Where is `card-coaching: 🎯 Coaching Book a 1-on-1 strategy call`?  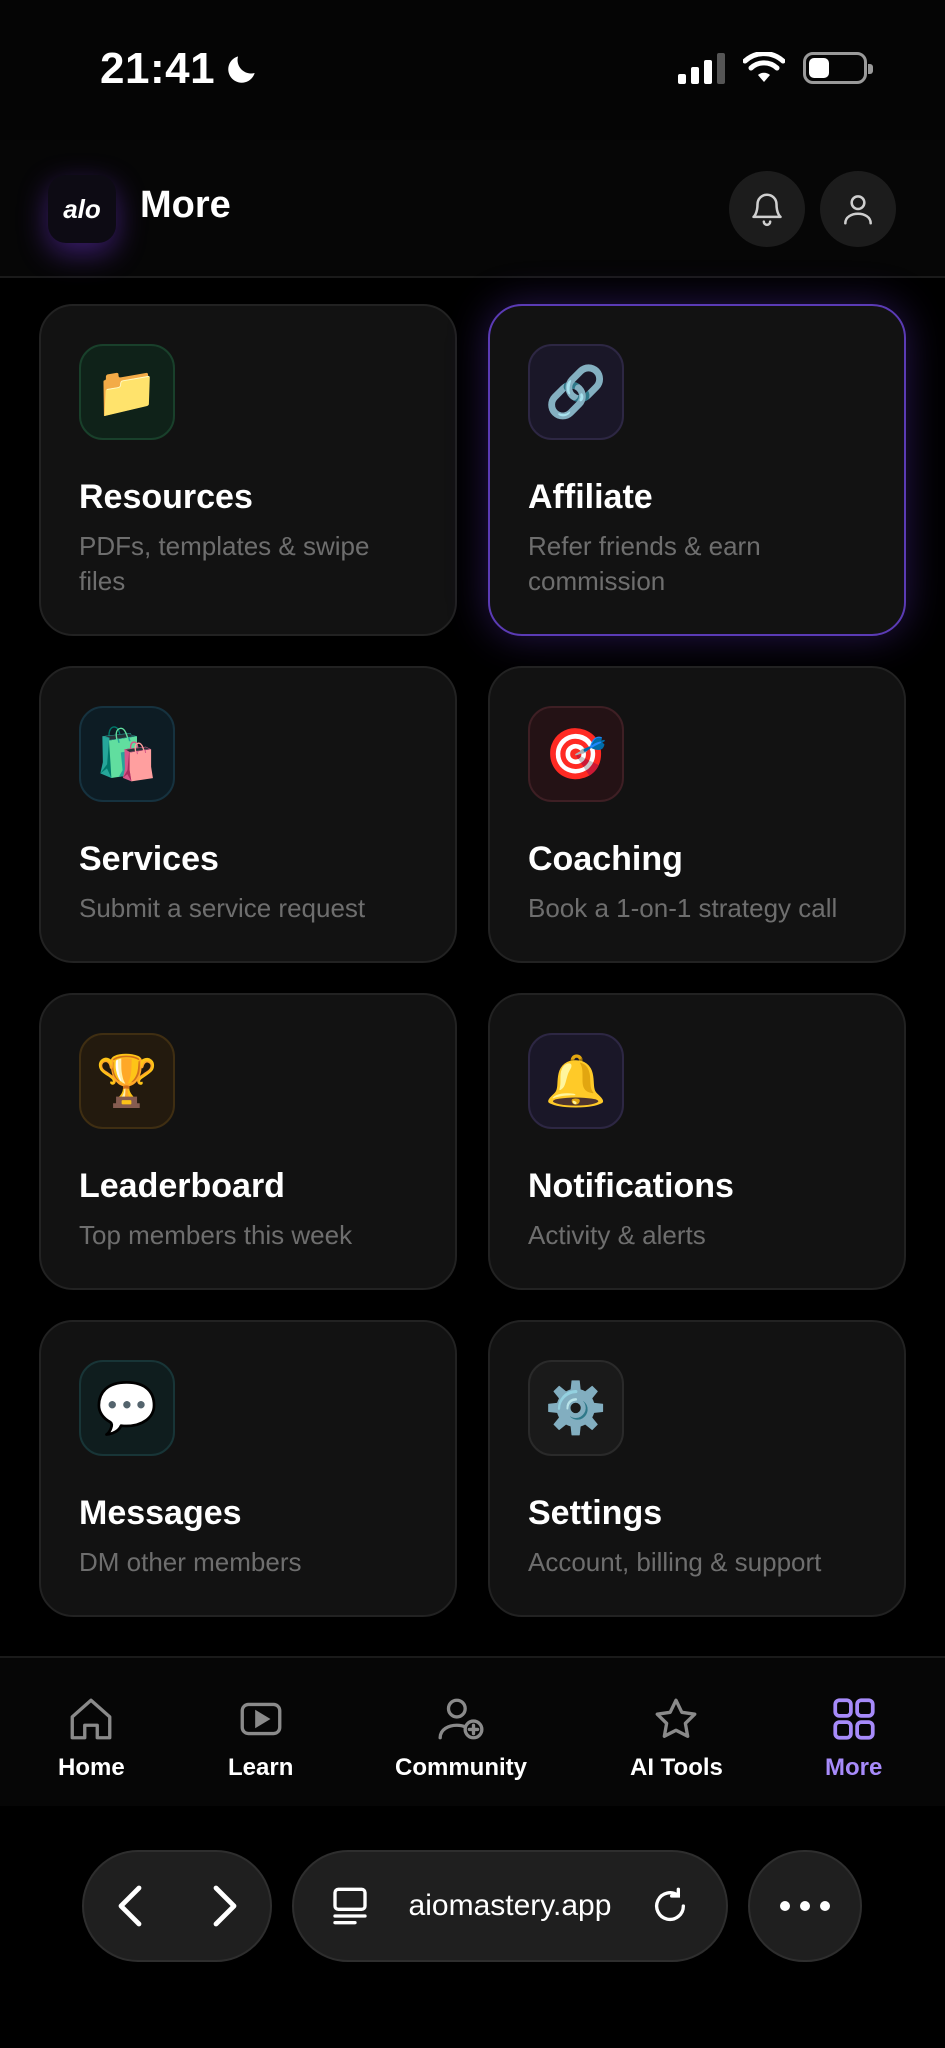
card-coaching: 🎯 Coaching Book a 1-on-1 strategy call is located at coordinates (697, 814).